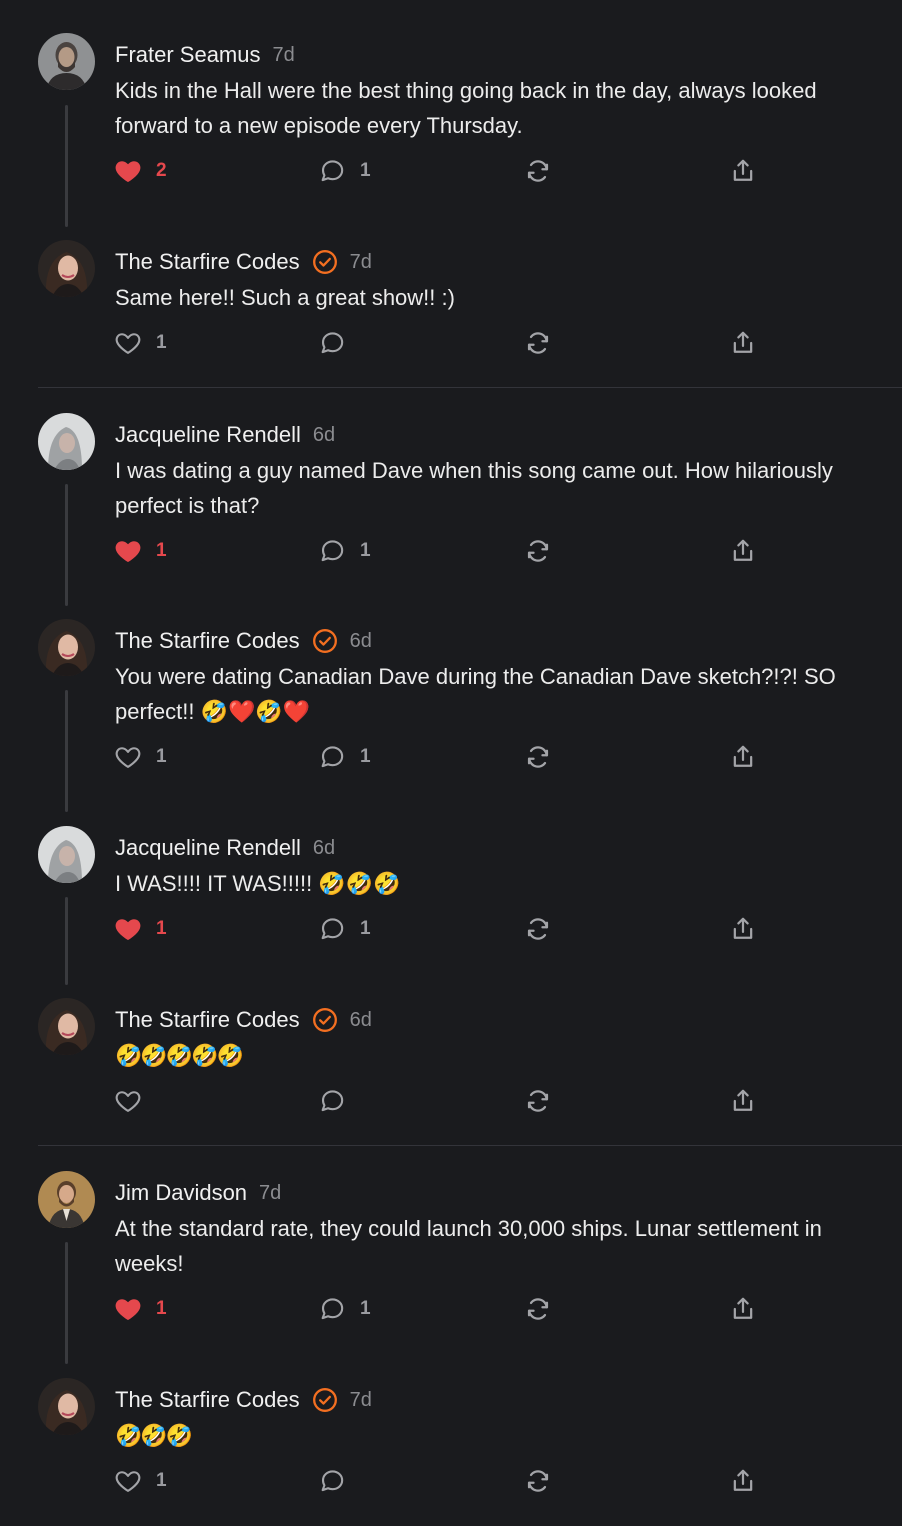 The width and height of the screenshot is (902, 1526). What do you see at coordinates (179, 1055) in the screenshot?
I see `comment-text: 🤣🤣🤣🤣🤣` at bounding box center [179, 1055].